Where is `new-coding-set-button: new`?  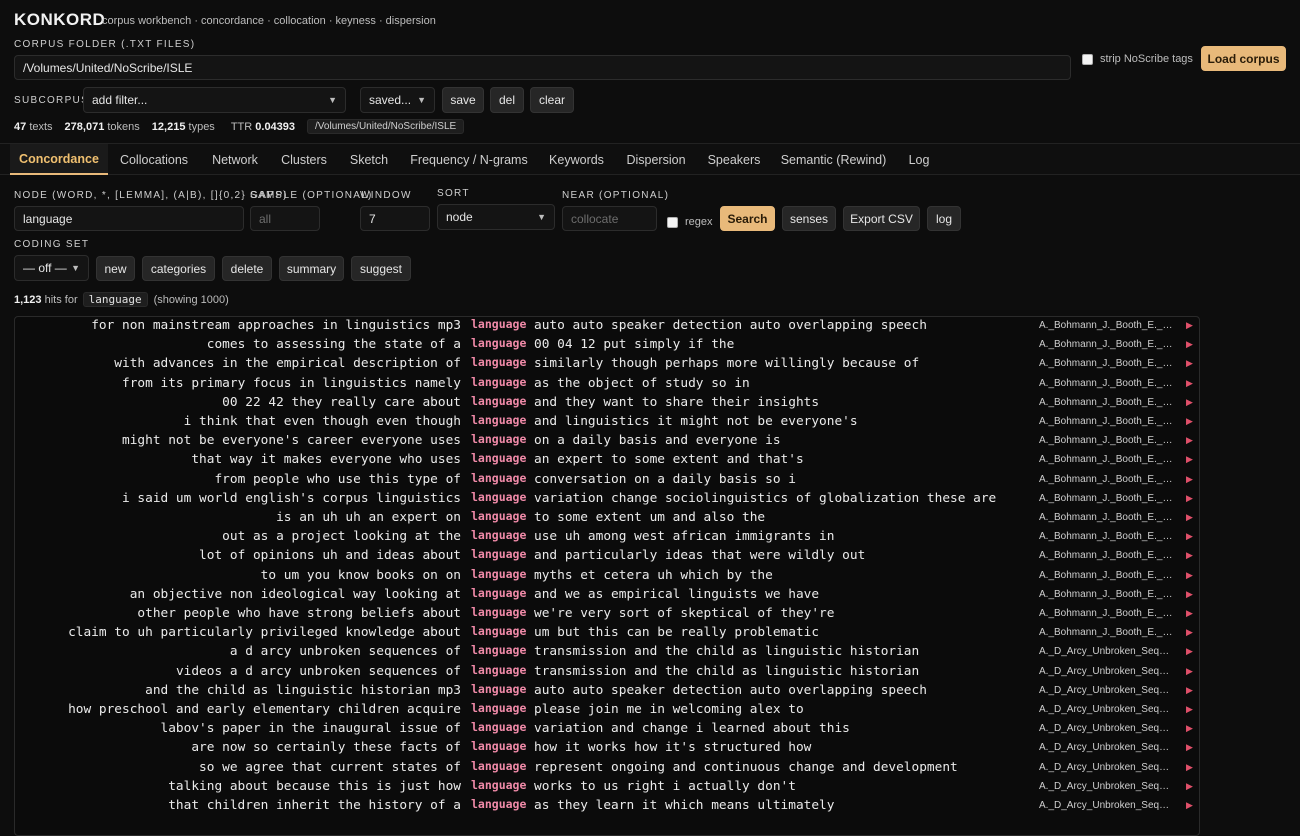 new-coding-set-button: new is located at coordinates (115, 268).